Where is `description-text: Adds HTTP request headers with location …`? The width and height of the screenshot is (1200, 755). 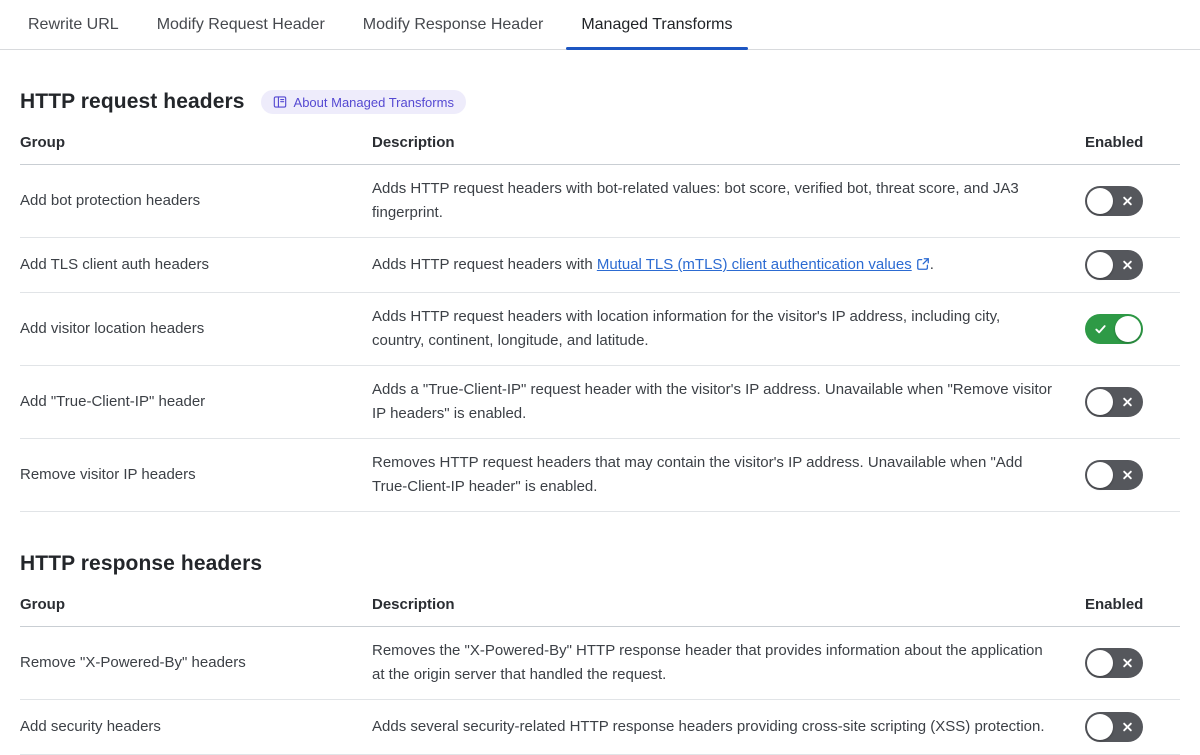 description-text: Adds HTTP request headers with location … is located at coordinates (686, 328).